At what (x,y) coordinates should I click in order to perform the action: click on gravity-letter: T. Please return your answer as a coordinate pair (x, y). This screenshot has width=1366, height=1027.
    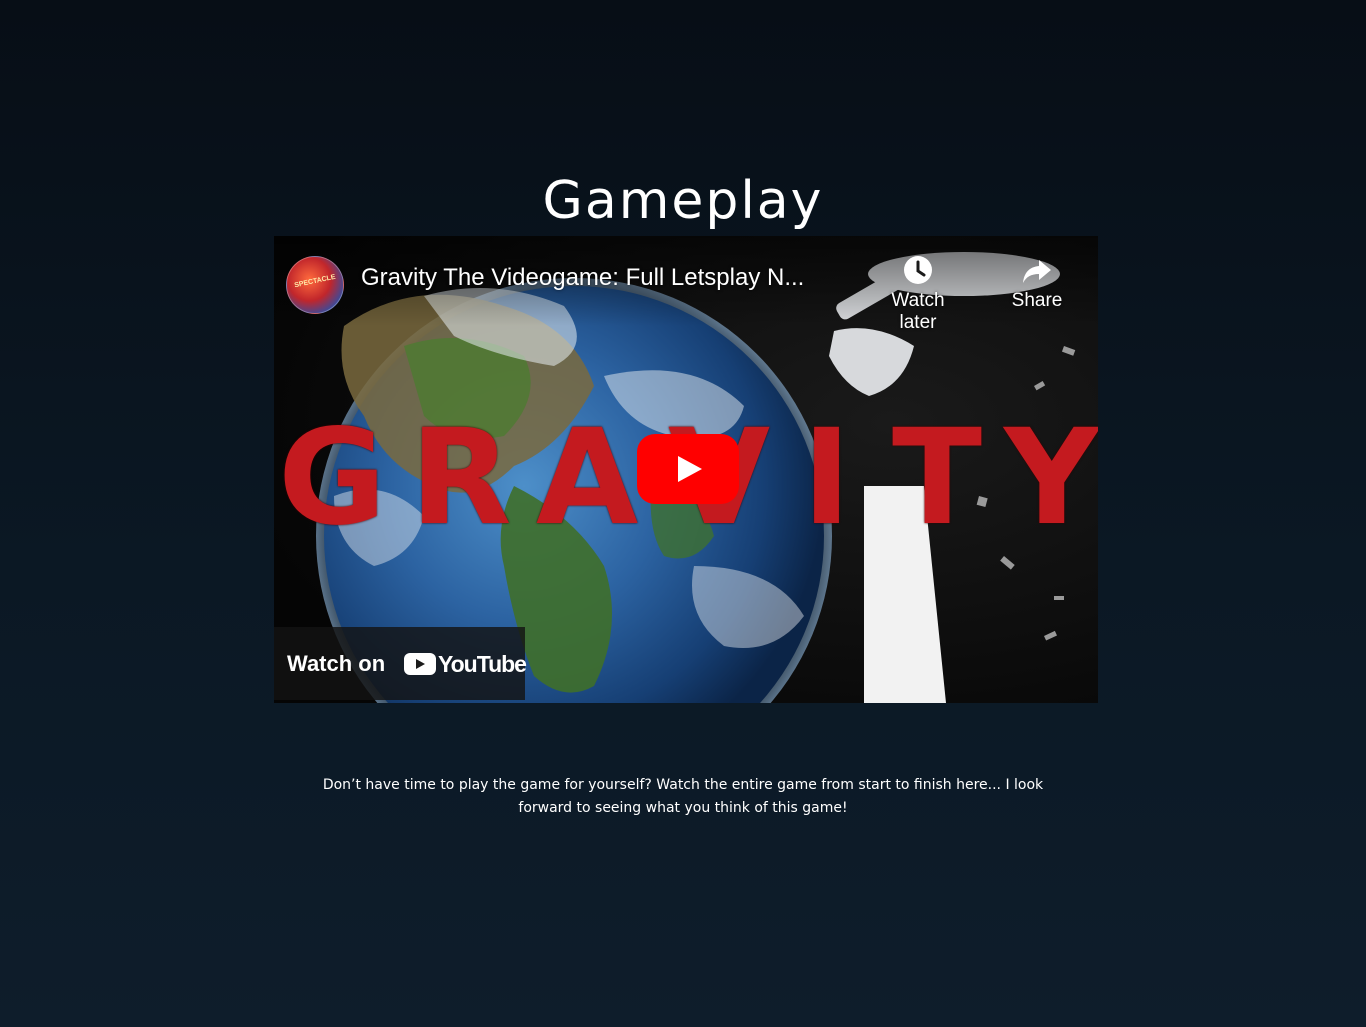
    Looking at the image, I should click on (937, 478).